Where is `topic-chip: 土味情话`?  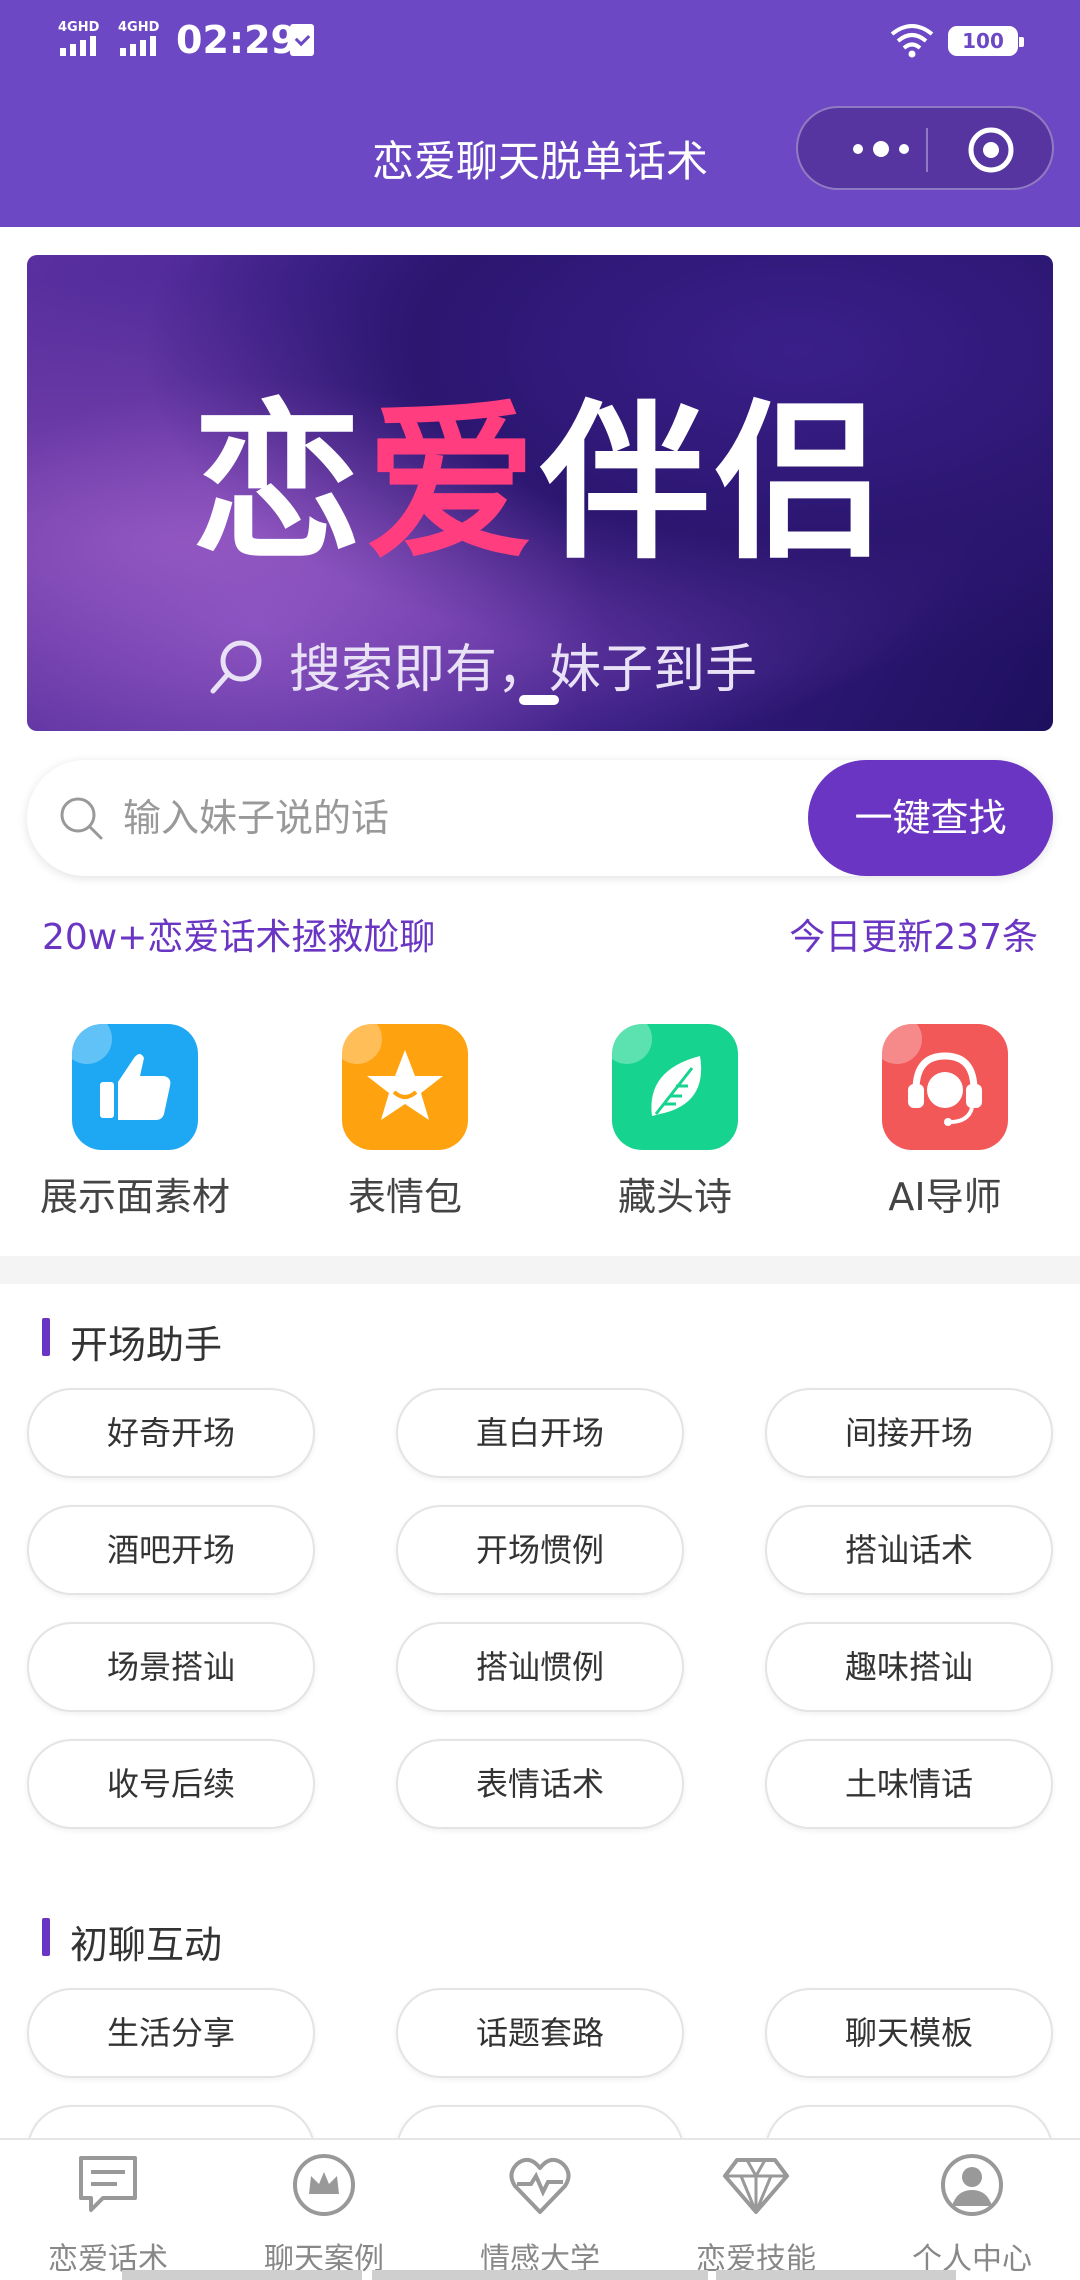
topic-chip: 土味情话 is located at coordinates (909, 1784).